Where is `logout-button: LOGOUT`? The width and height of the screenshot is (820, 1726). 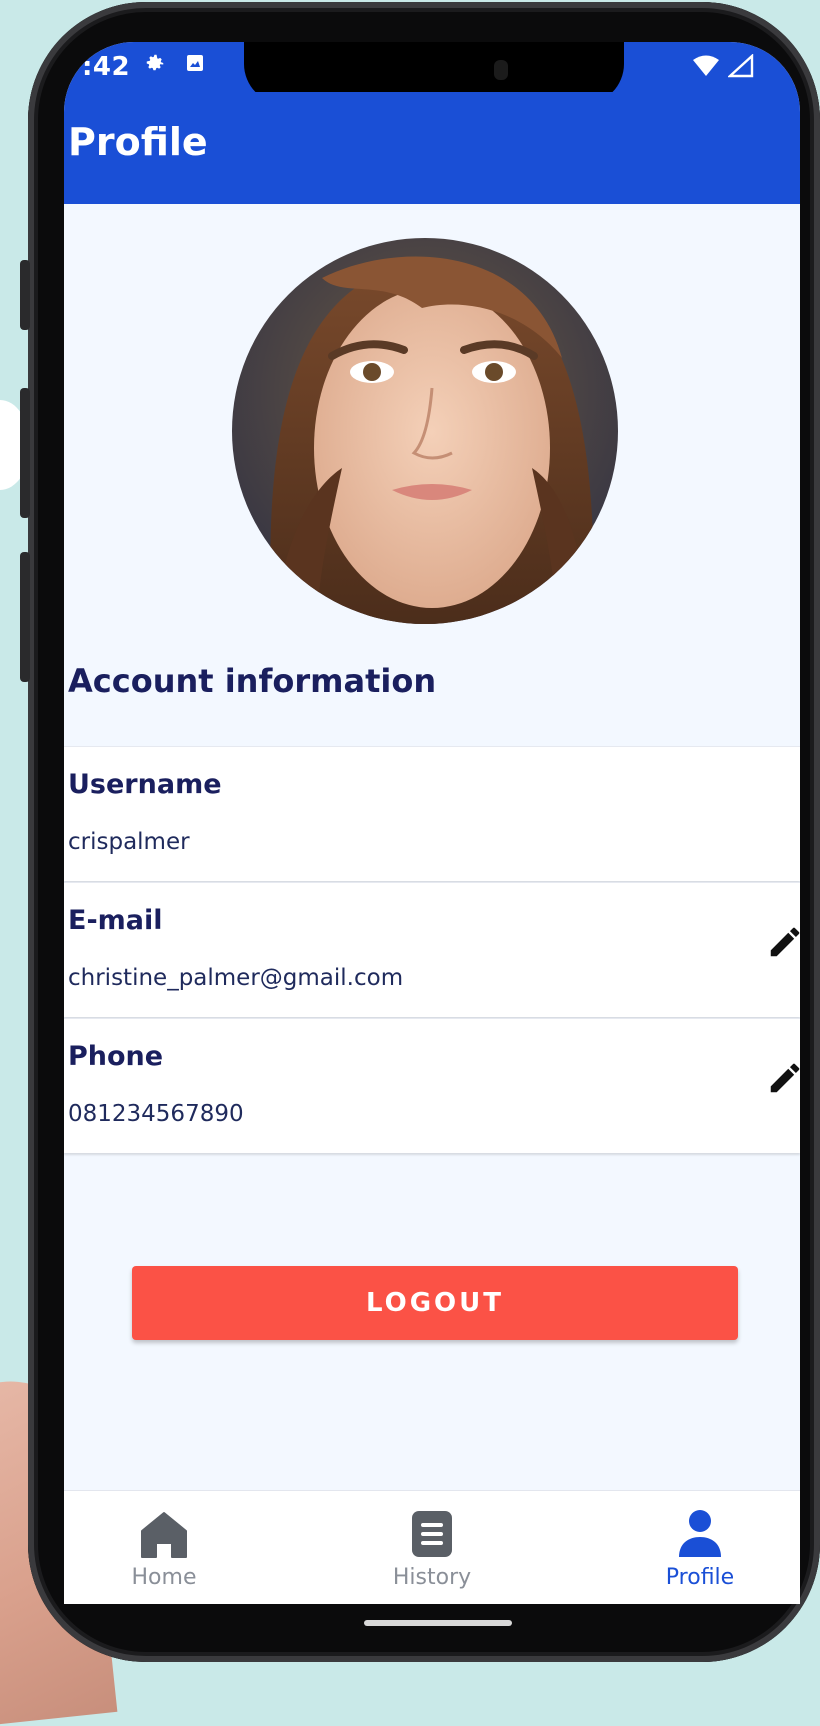
logout-button: LOGOUT is located at coordinates (435, 1303).